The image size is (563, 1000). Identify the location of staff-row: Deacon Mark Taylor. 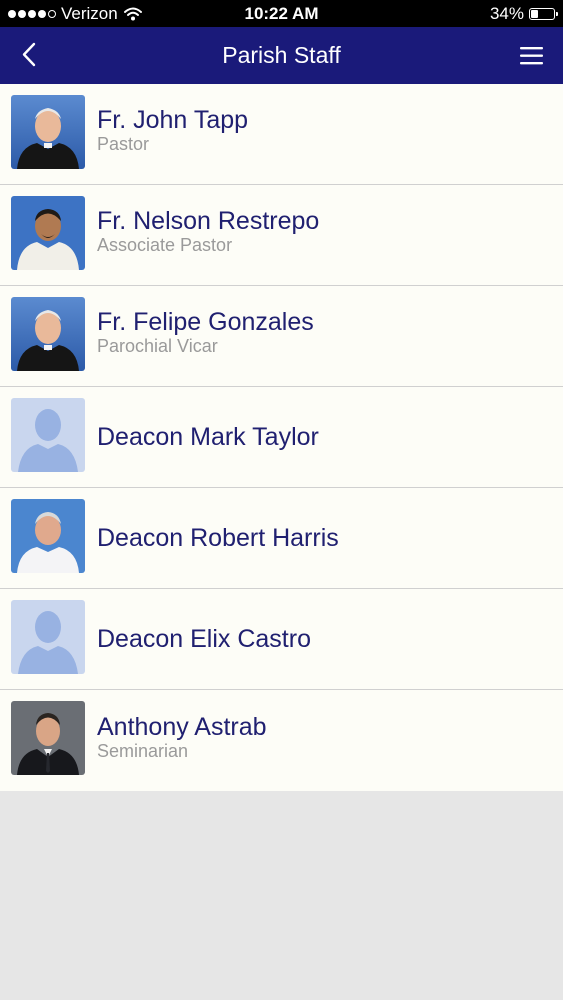
(281, 437).